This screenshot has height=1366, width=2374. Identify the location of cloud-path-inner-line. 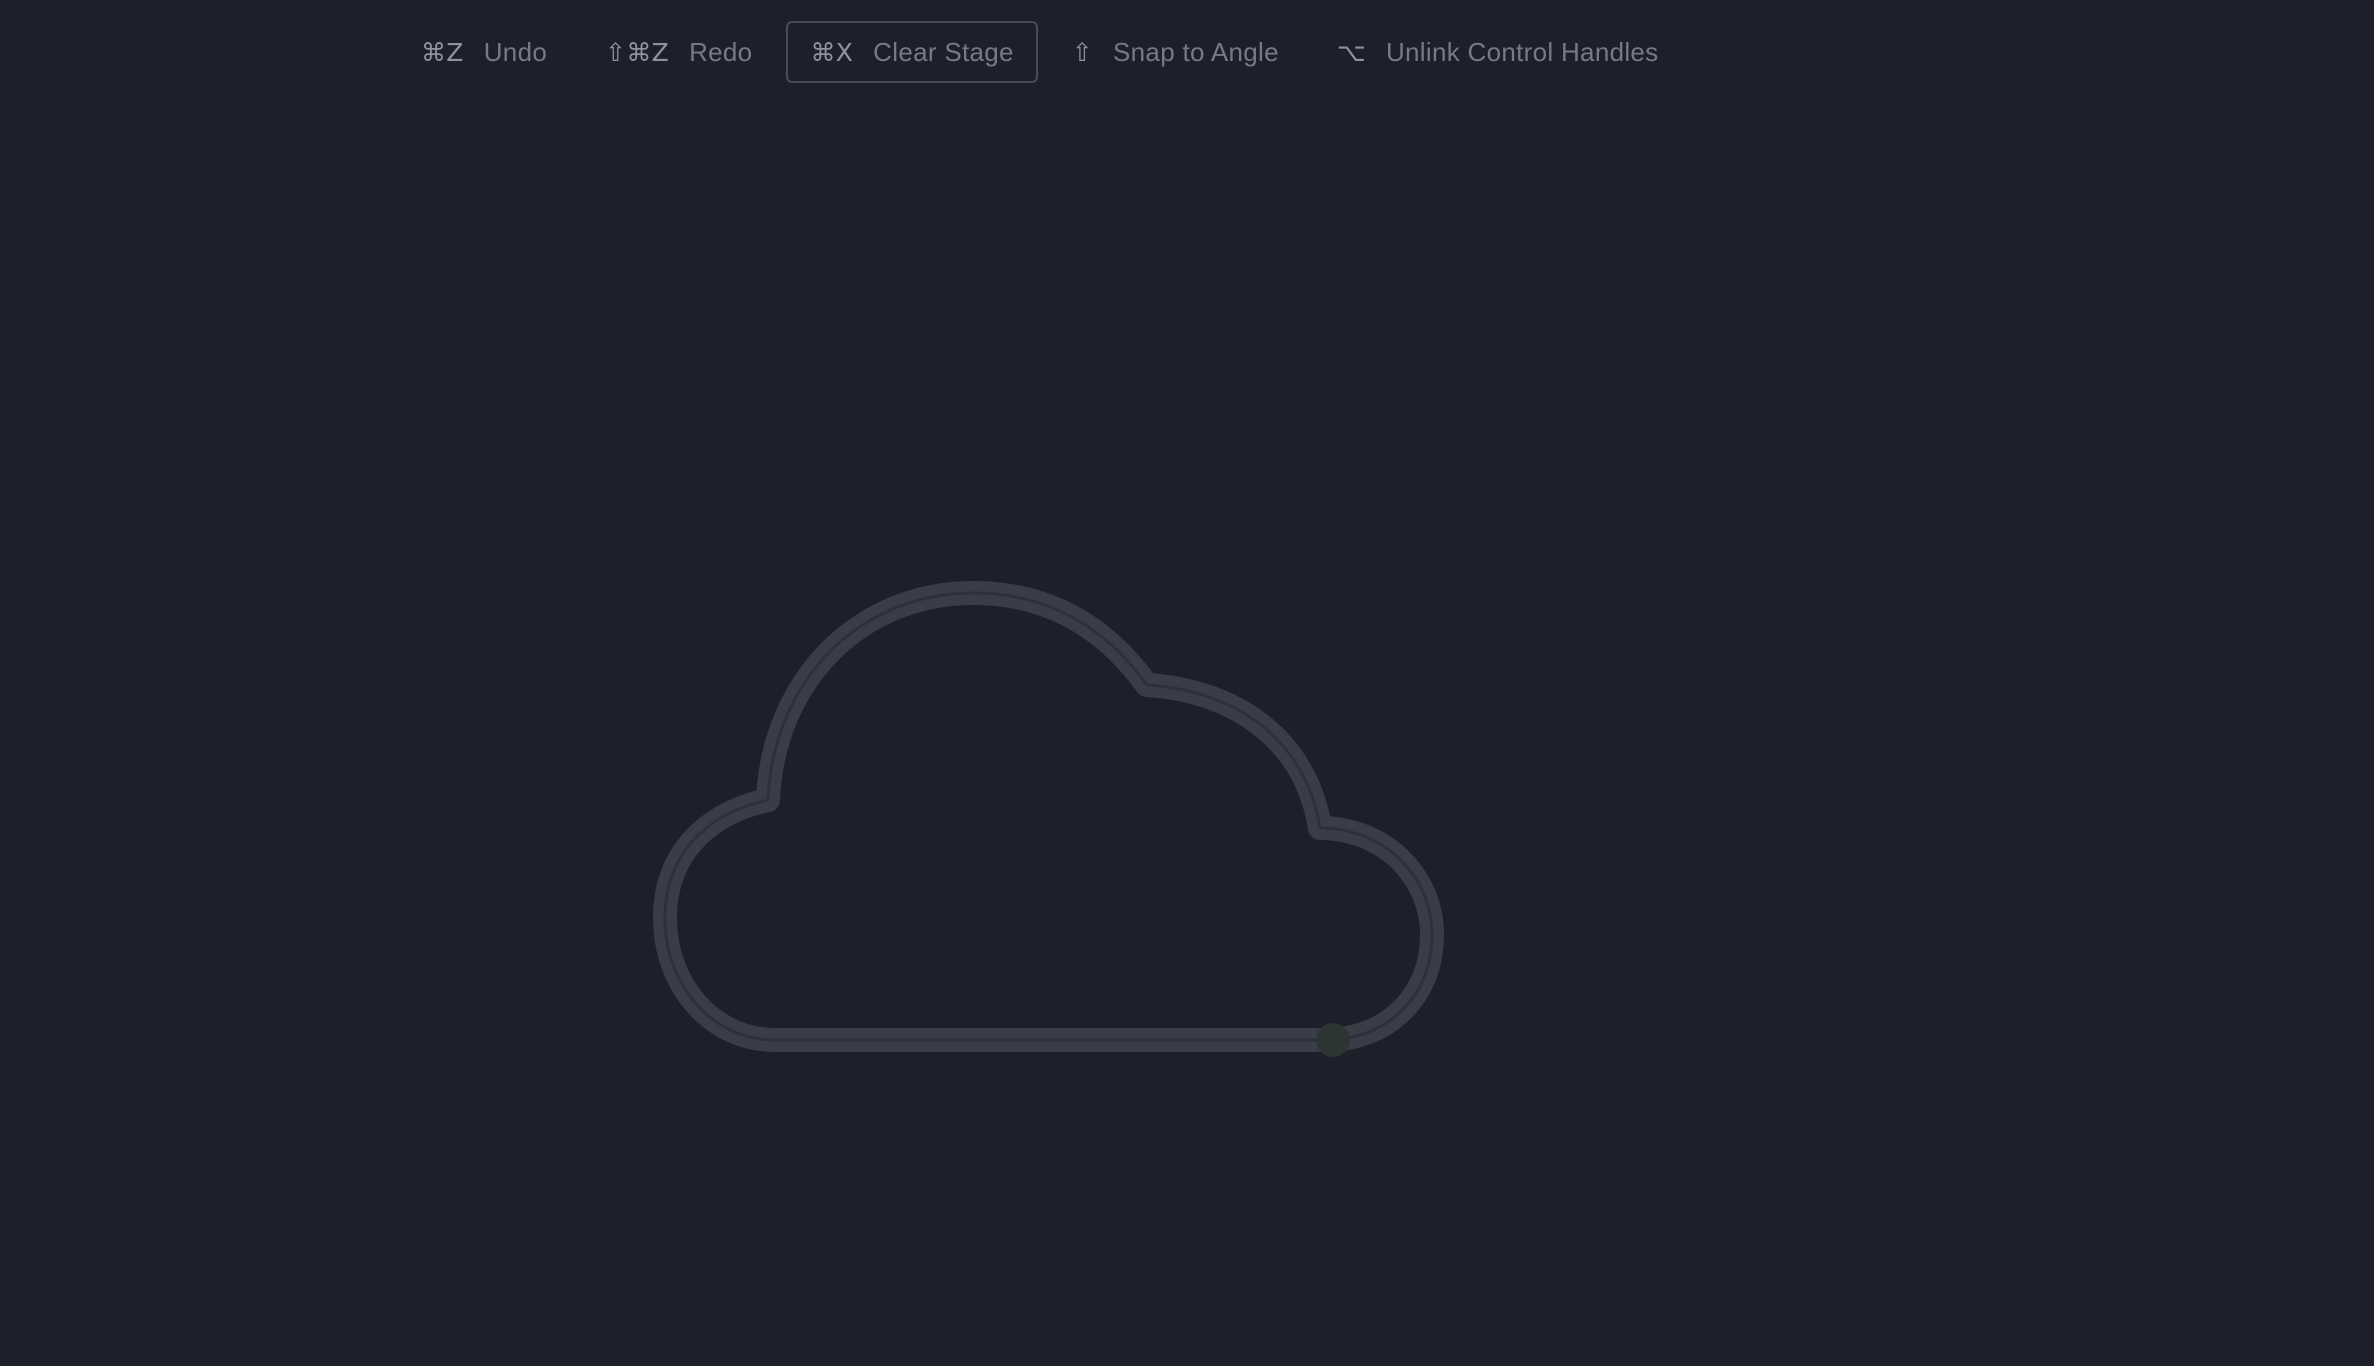
(1048, 816).